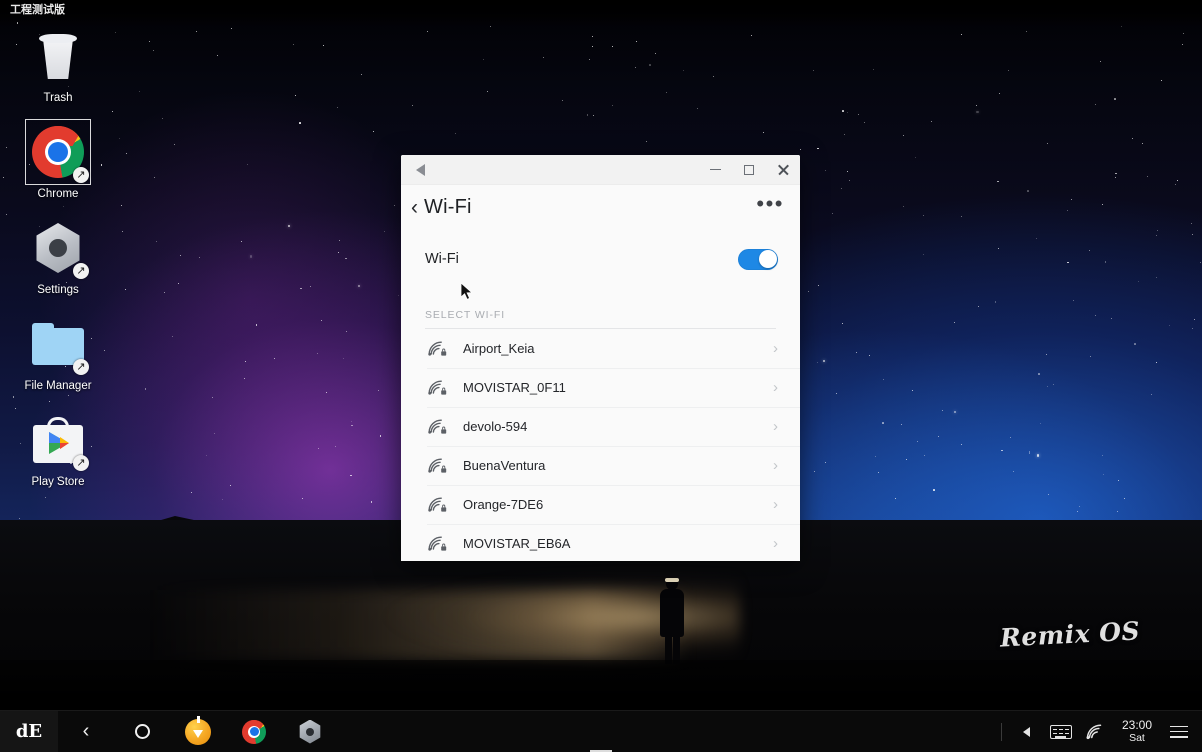 Image resolution: width=1202 pixels, height=752 pixels. I want to click on taskbar-home-button, so click(142, 731).